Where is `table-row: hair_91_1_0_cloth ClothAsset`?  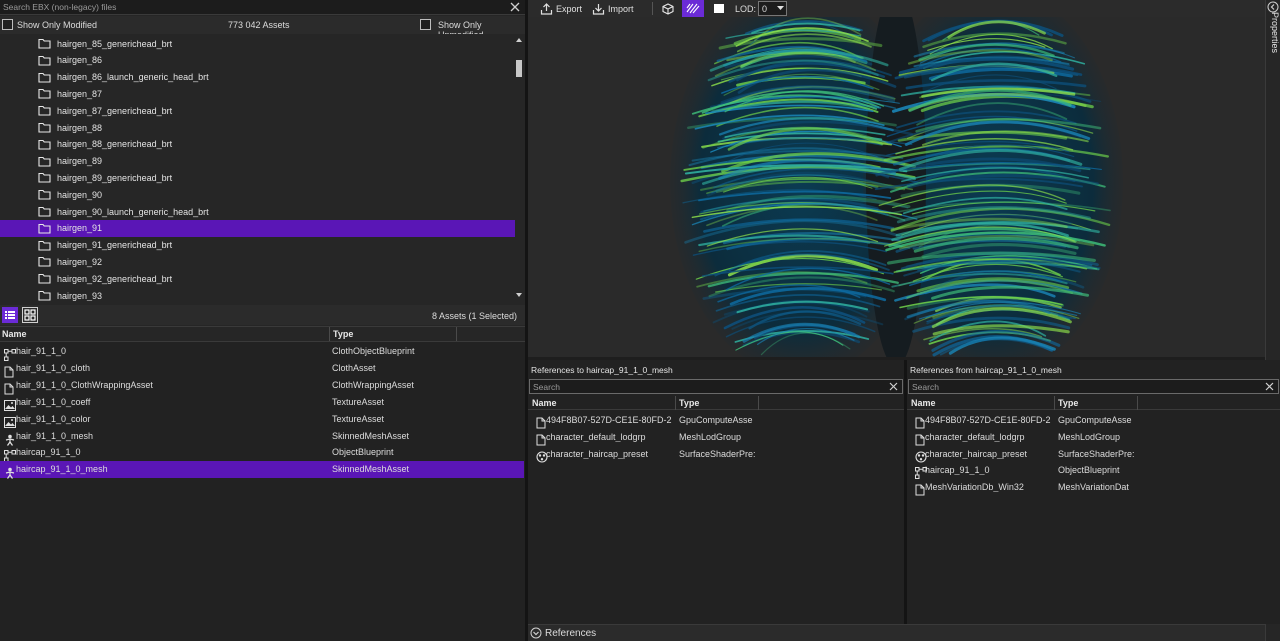
table-row: hair_91_1_0_cloth ClothAsset is located at coordinates (262, 369).